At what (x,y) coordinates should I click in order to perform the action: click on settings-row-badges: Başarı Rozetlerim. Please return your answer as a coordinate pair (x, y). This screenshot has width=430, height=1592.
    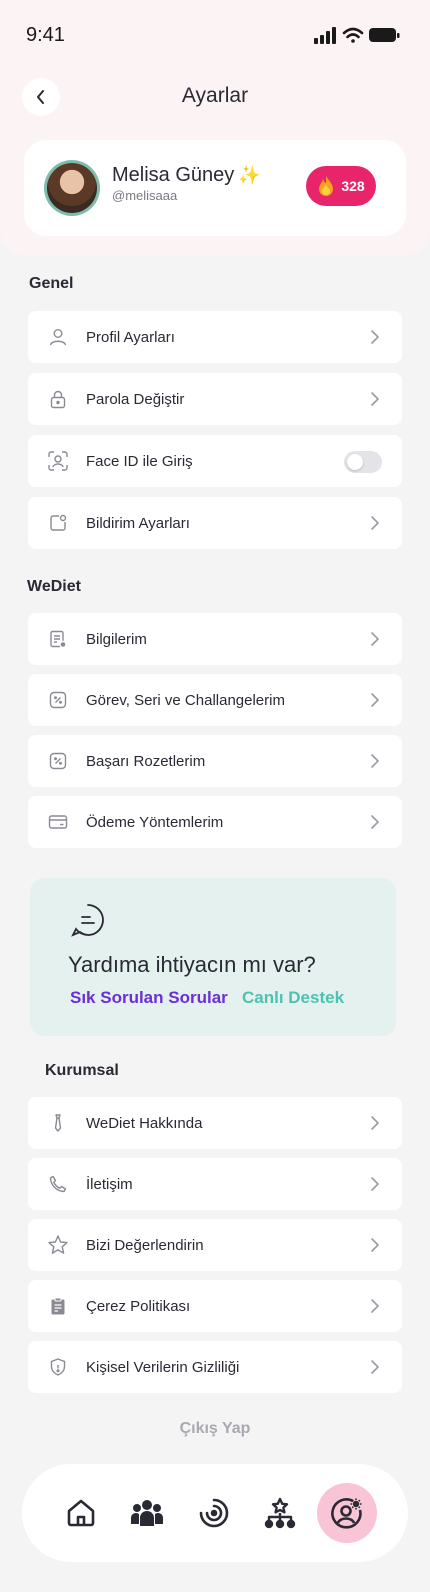
    Looking at the image, I should click on (215, 761).